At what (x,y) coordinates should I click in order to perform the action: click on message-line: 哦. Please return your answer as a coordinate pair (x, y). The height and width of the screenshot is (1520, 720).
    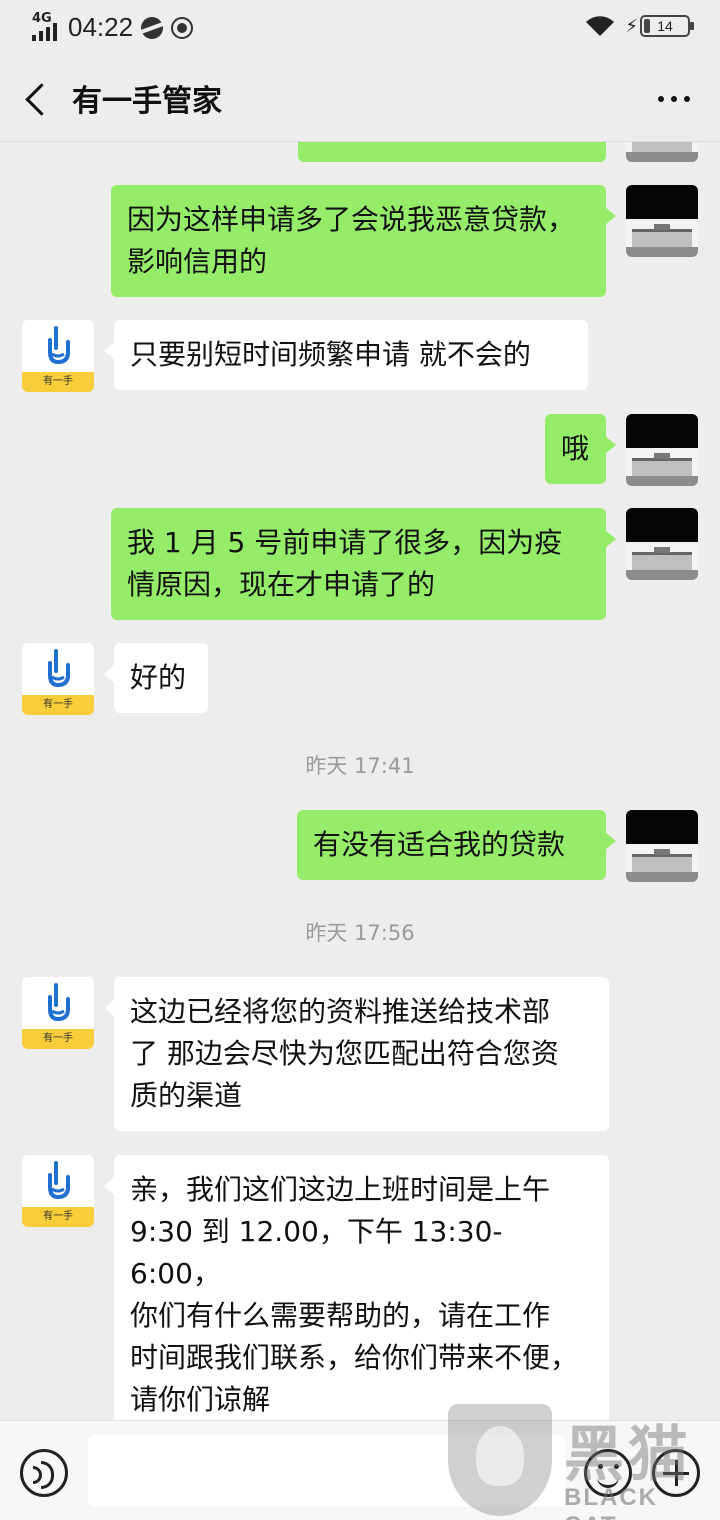
    Looking at the image, I should click on (575, 448).